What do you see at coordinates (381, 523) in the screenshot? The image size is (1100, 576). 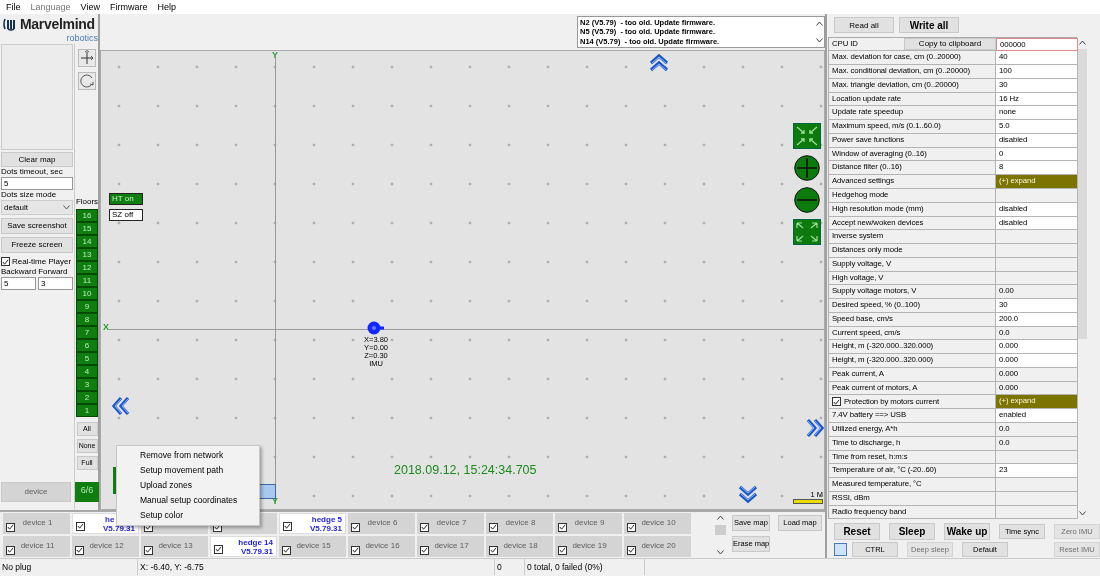 I see `device-tile: device 6` at bounding box center [381, 523].